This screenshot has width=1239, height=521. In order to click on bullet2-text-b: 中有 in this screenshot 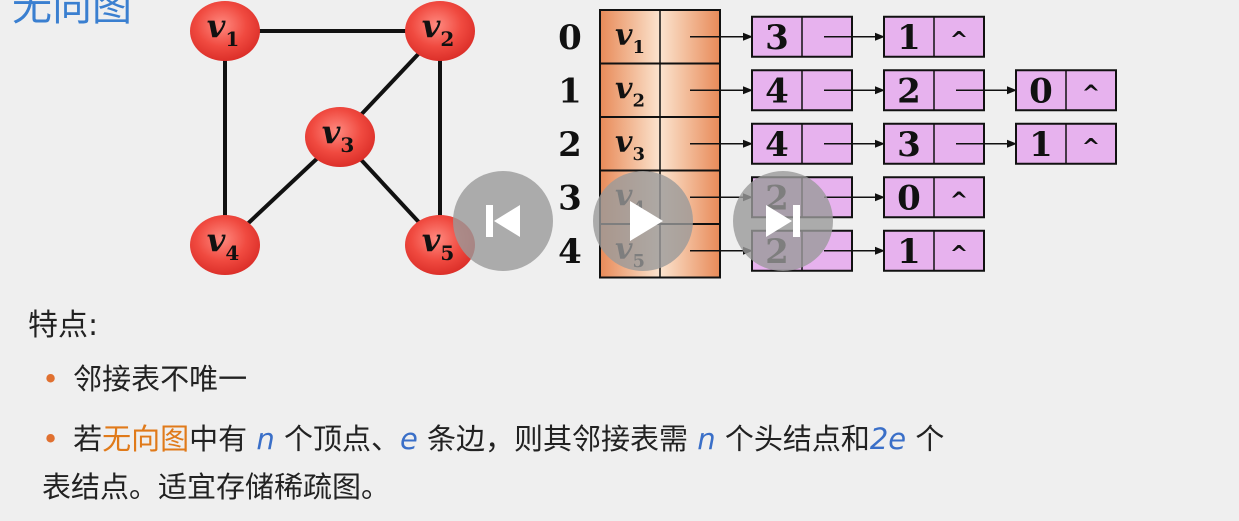, I will do `click(223, 439)`.